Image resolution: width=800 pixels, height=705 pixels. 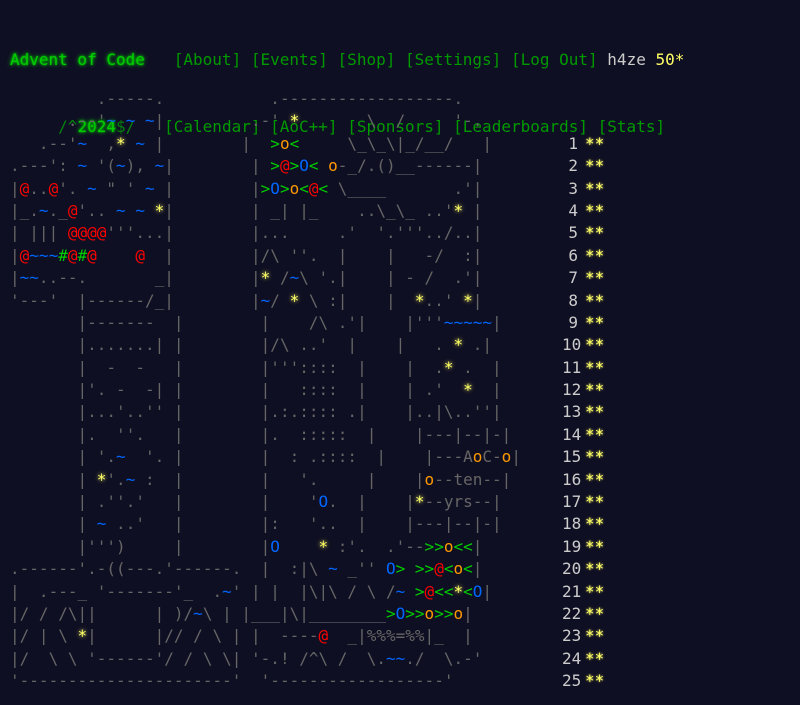 What do you see at coordinates (572, 569) in the screenshot?
I see `day-number: 20` at bounding box center [572, 569].